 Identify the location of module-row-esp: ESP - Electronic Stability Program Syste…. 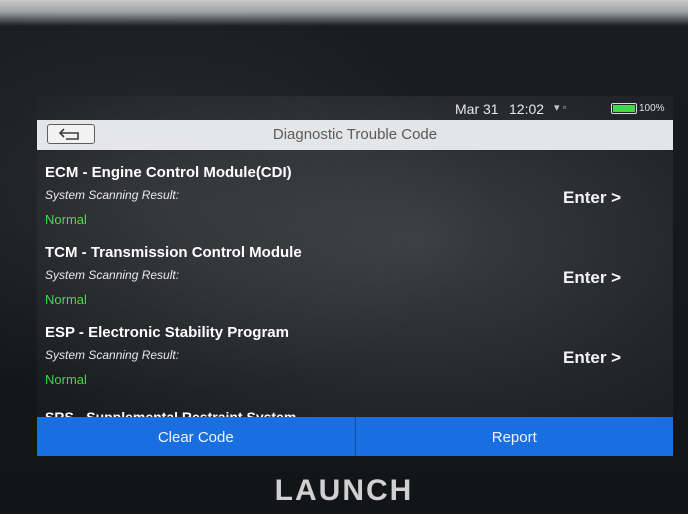
(355, 356).